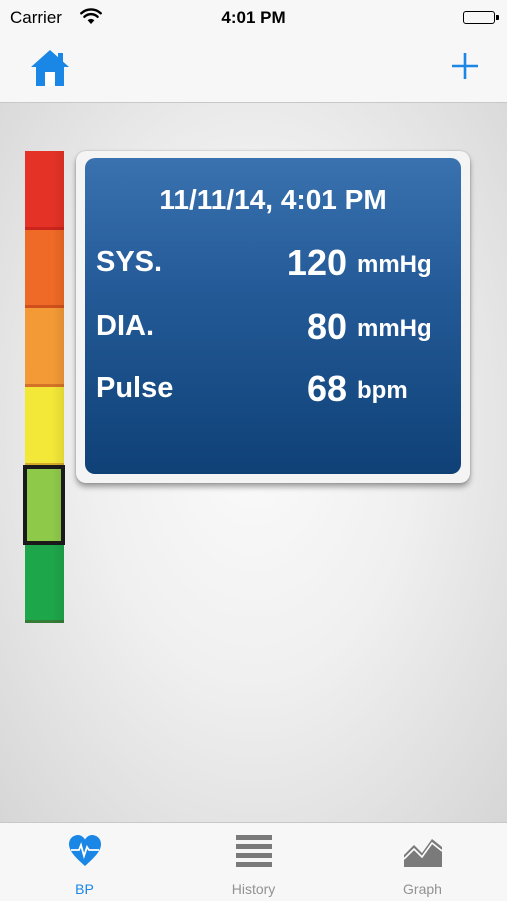  What do you see at coordinates (422, 889) in the screenshot?
I see `tab-graph-label: Graph` at bounding box center [422, 889].